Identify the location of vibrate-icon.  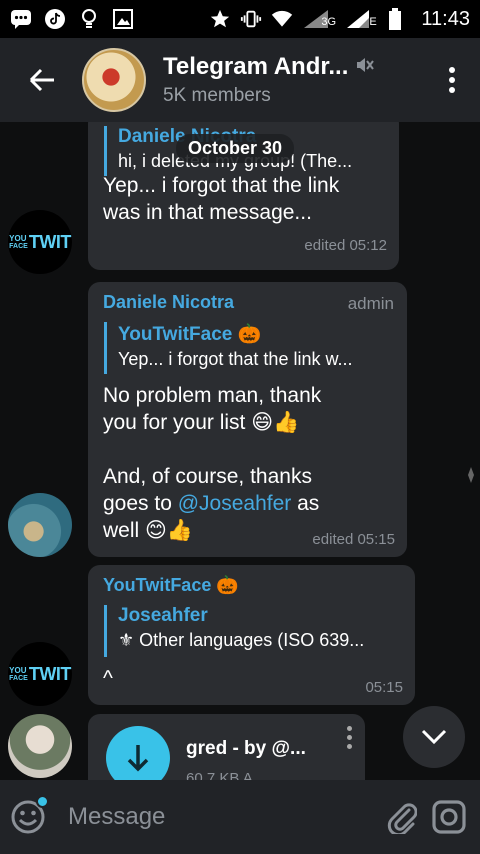
(251, 19).